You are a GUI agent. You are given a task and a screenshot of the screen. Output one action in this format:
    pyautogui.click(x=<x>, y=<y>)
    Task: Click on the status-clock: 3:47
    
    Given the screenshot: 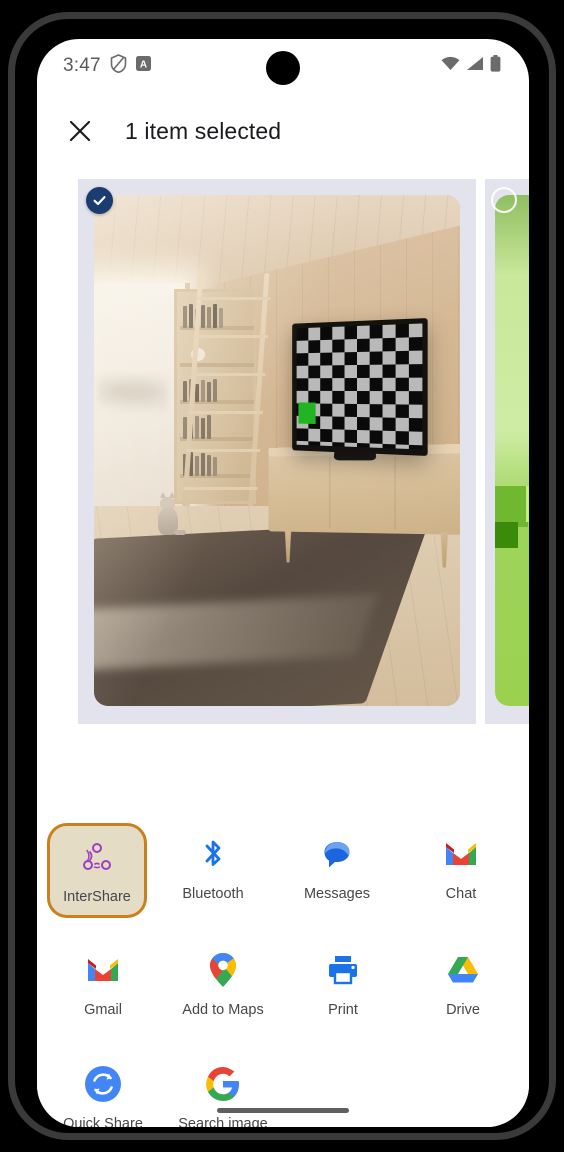 What is the action you would take?
    pyautogui.click(x=82, y=65)
    